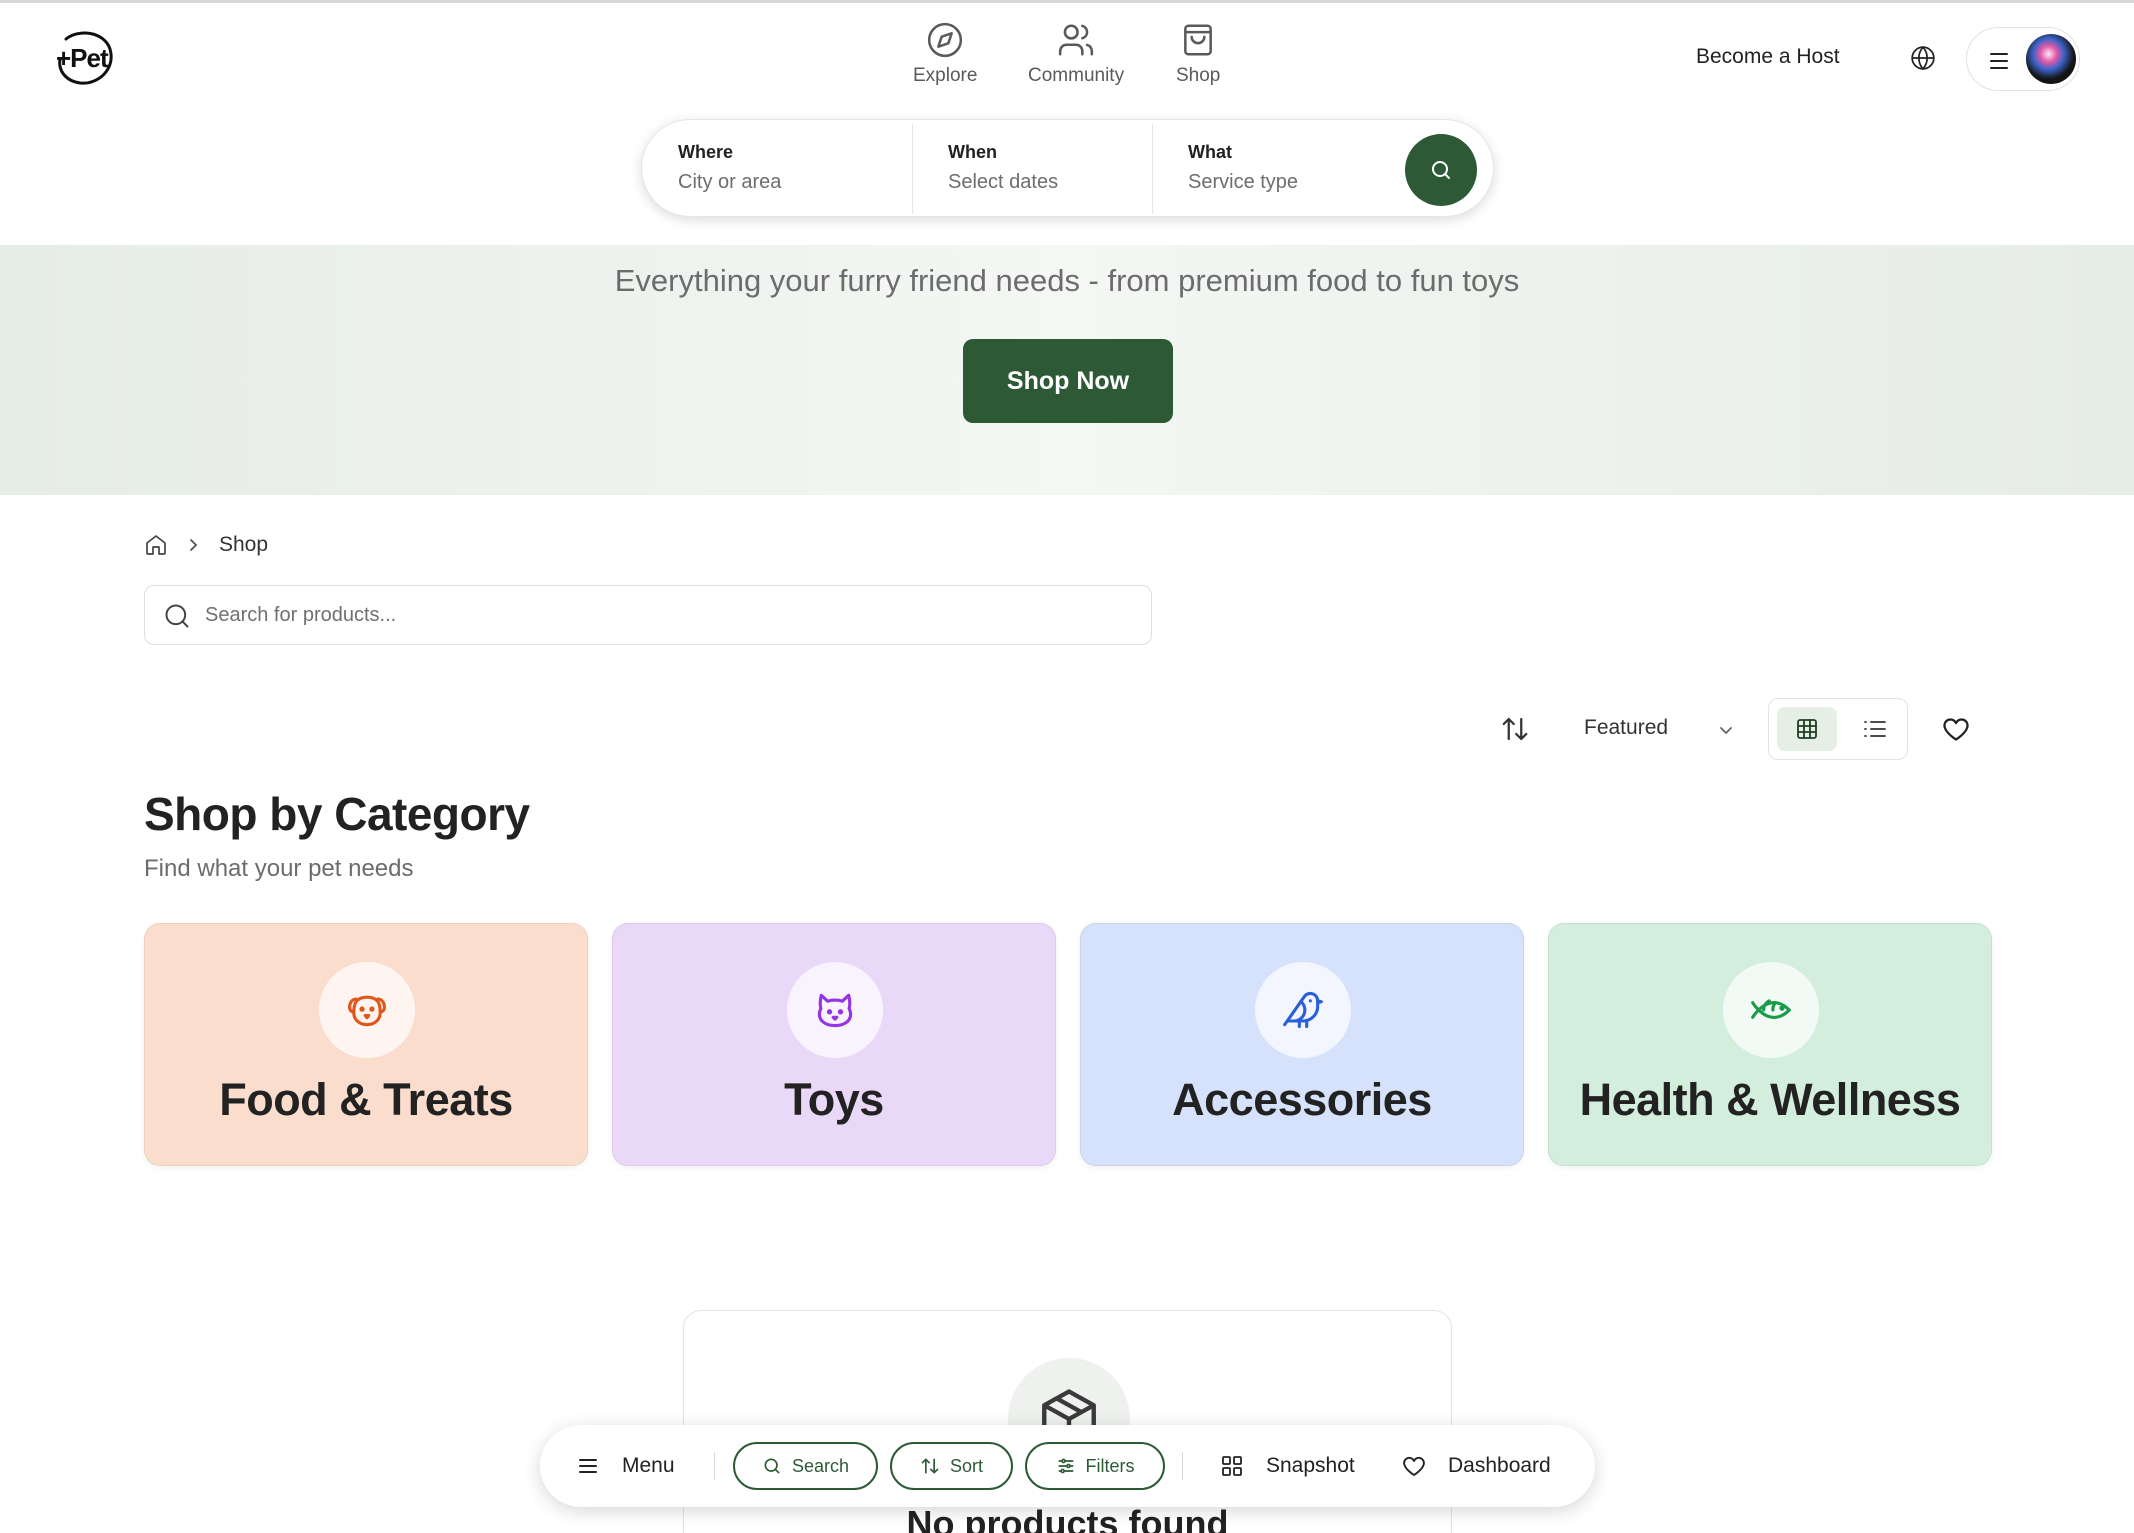  What do you see at coordinates (1272, 168) in the screenshot?
I see `search-what-field: What Service type` at bounding box center [1272, 168].